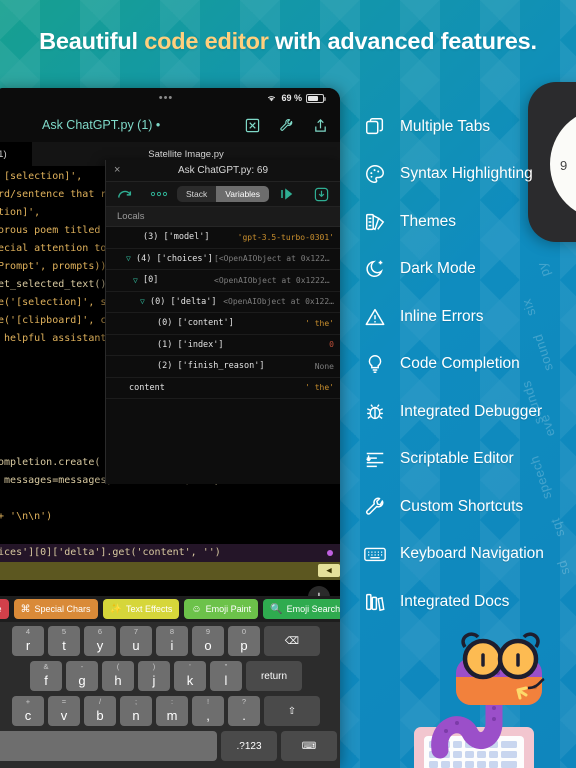 Image resolution: width=576 pixels, height=768 pixels. I want to click on debugger-toolbar: Stack Variables, so click(223, 194).